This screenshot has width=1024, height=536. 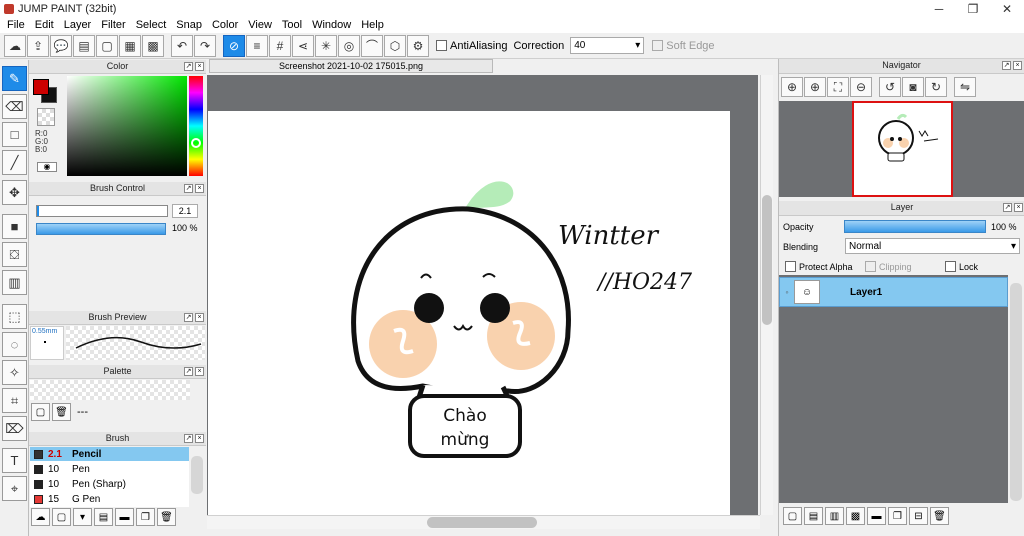 What do you see at coordinates (124, 517) in the screenshot?
I see `folder-icon: ▬` at bounding box center [124, 517].